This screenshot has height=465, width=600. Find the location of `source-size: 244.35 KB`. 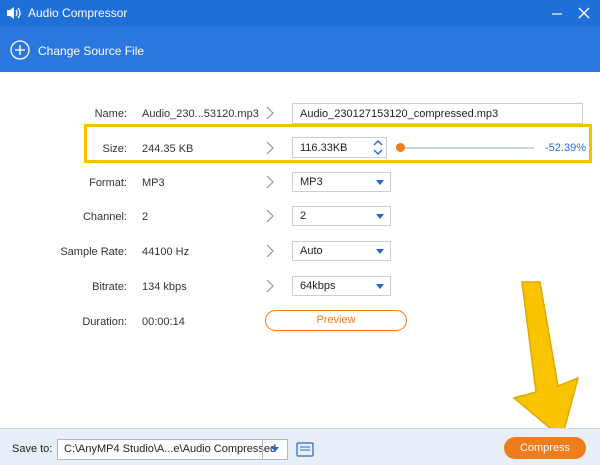

source-size: 244.35 KB is located at coordinates (168, 149).